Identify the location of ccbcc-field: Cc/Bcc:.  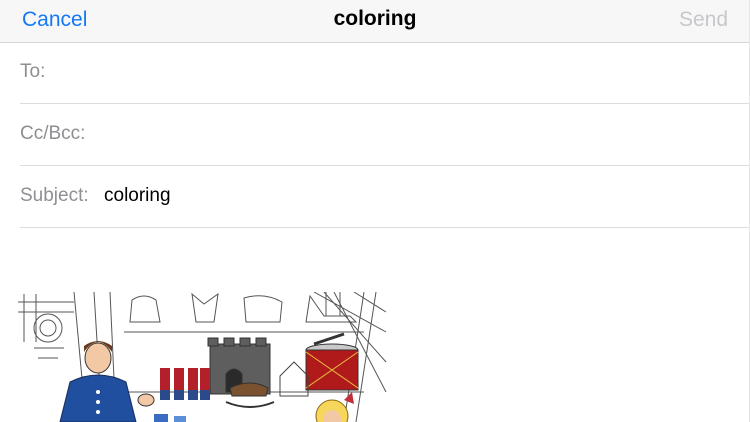
(385, 135).